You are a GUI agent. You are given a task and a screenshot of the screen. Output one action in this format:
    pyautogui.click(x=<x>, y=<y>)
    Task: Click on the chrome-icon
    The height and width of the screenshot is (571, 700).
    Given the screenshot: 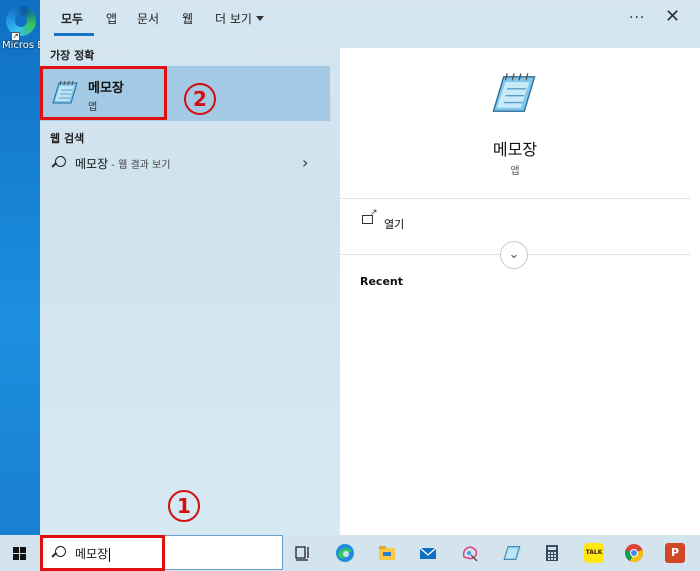 What is the action you would take?
    pyautogui.click(x=634, y=553)
    